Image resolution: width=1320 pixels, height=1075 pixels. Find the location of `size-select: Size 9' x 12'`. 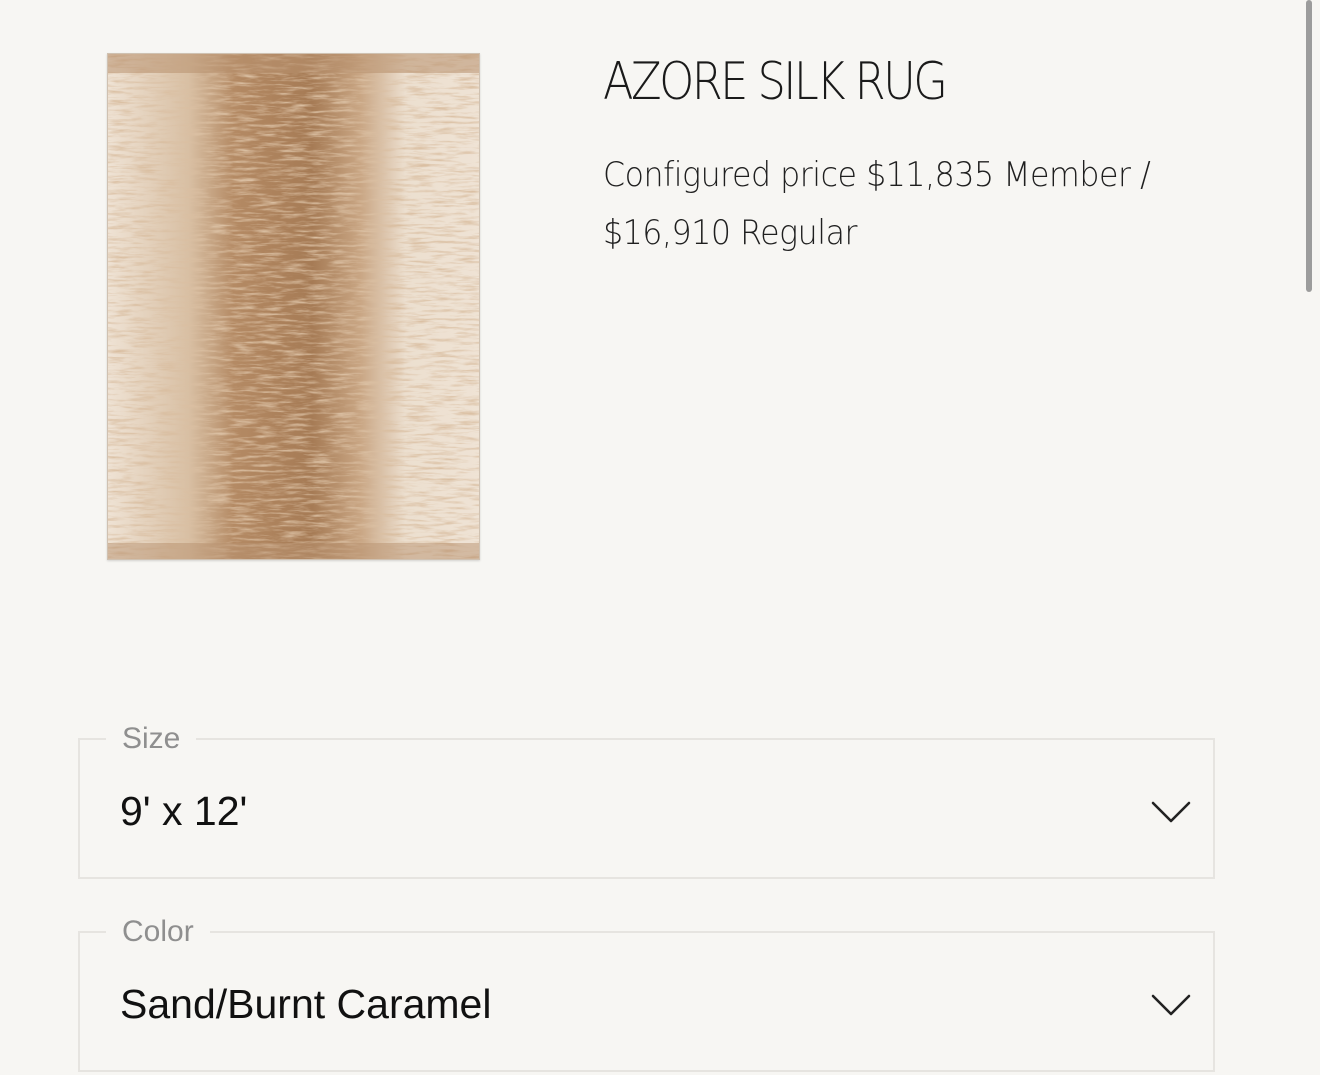

size-select: Size 9' x 12' is located at coordinates (646, 799).